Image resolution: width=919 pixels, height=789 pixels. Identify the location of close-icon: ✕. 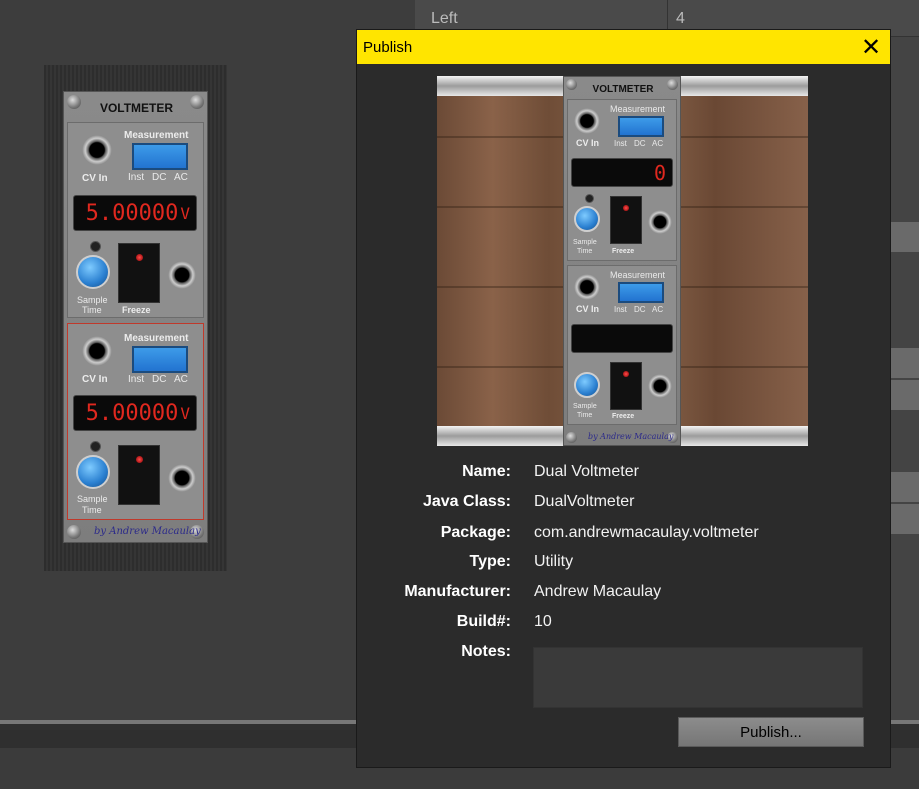
(871, 47).